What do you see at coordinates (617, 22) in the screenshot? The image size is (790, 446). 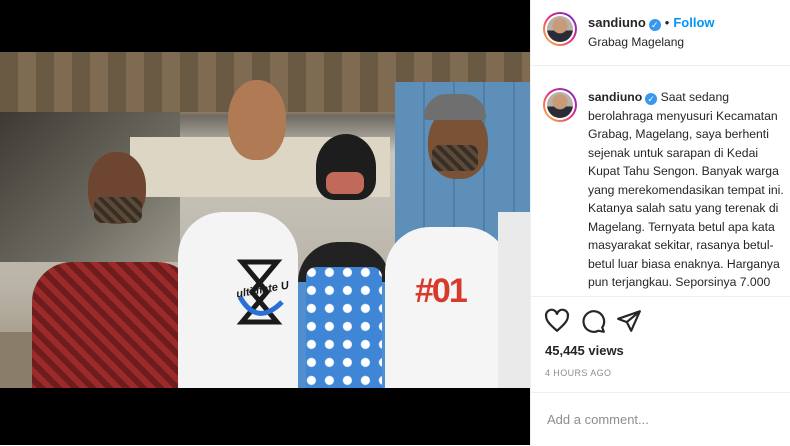 I see `username-link: sandiuno` at bounding box center [617, 22].